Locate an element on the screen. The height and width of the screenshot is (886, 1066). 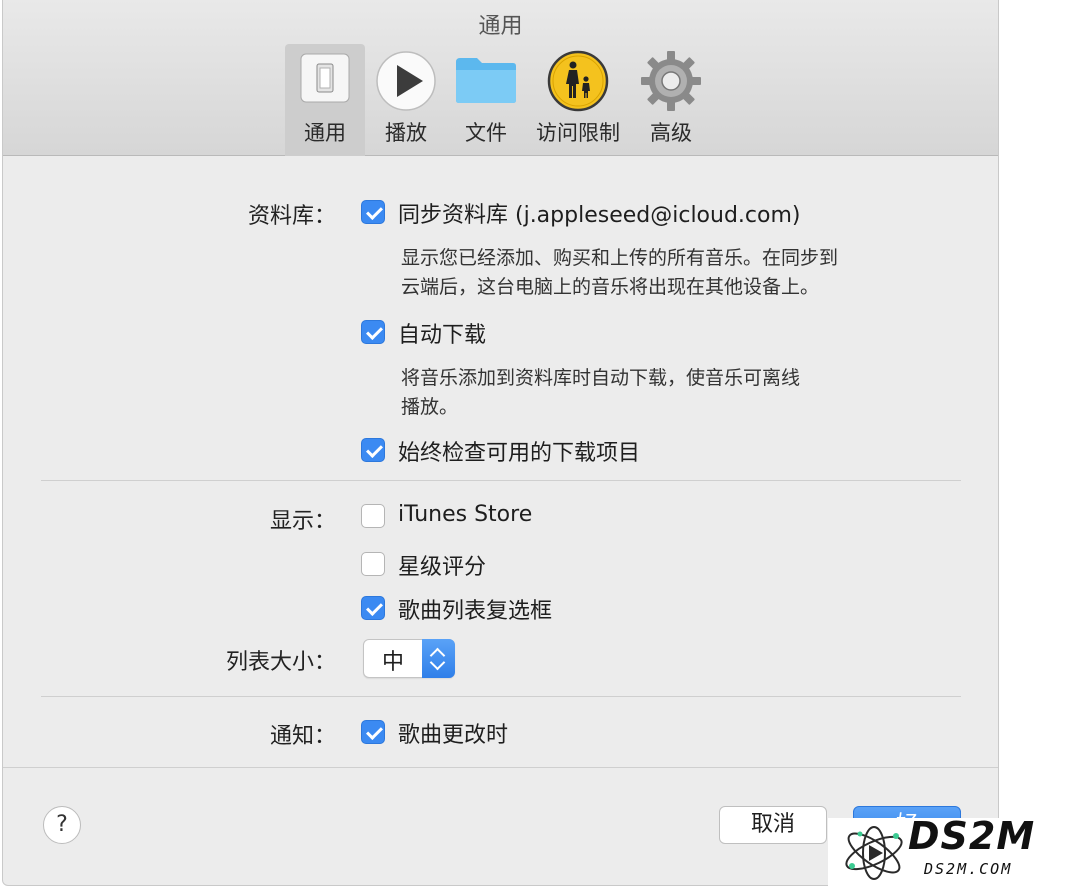
auto-download-description-1: 将音乐添加到资料库时自动下载，使音乐可离线 is located at coordinates (601, 378).